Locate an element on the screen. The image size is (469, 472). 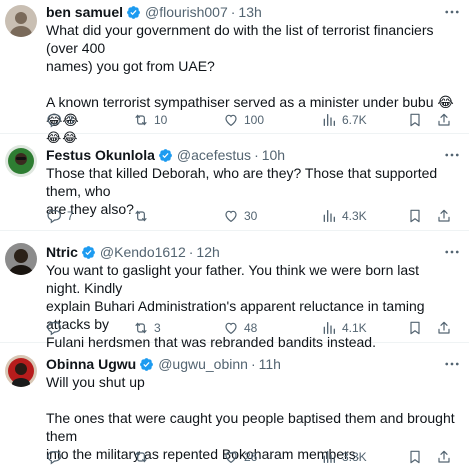
like-button: 26 is located at coordinates (240, 457).